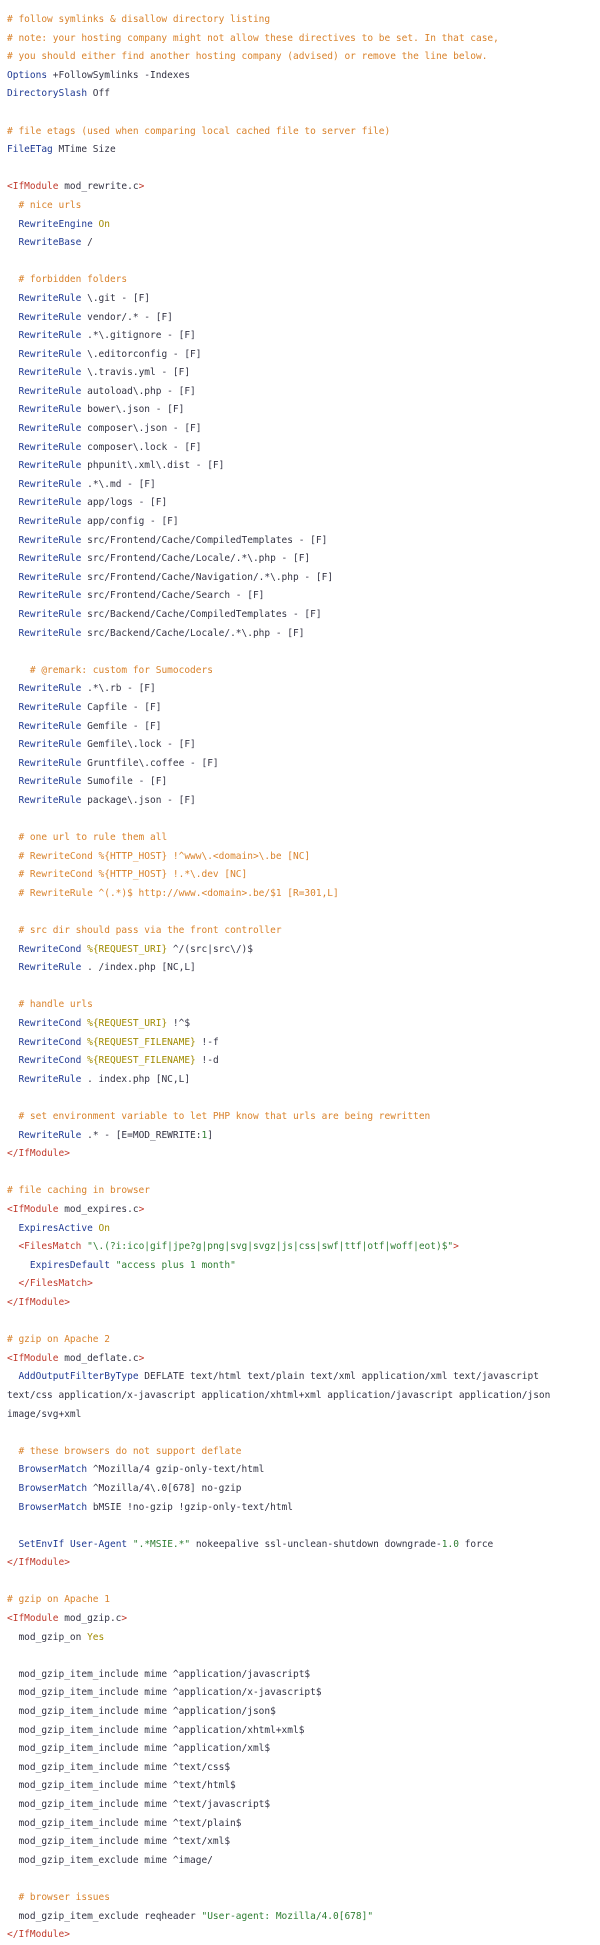 The image size is (600, 1945). Describe the element at coordinates (121, 726) in the screenshot. I see `code-text: Gemfile - [F]` at that location.